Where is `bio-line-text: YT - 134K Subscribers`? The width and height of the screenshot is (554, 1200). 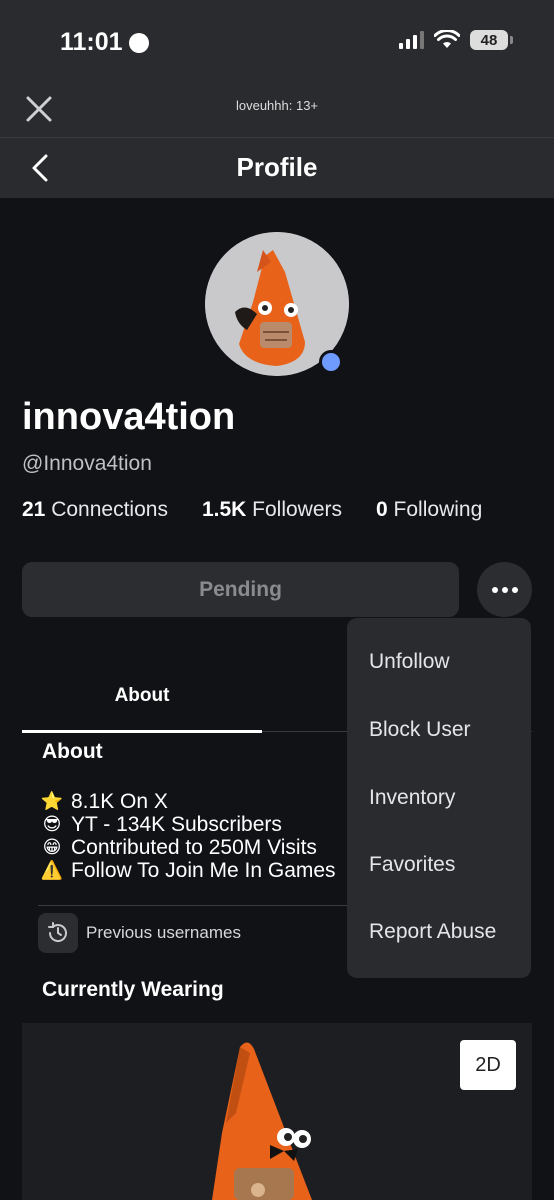
bio-line-text: YT - 134K Subscribers is located at coordinates (176, 824).